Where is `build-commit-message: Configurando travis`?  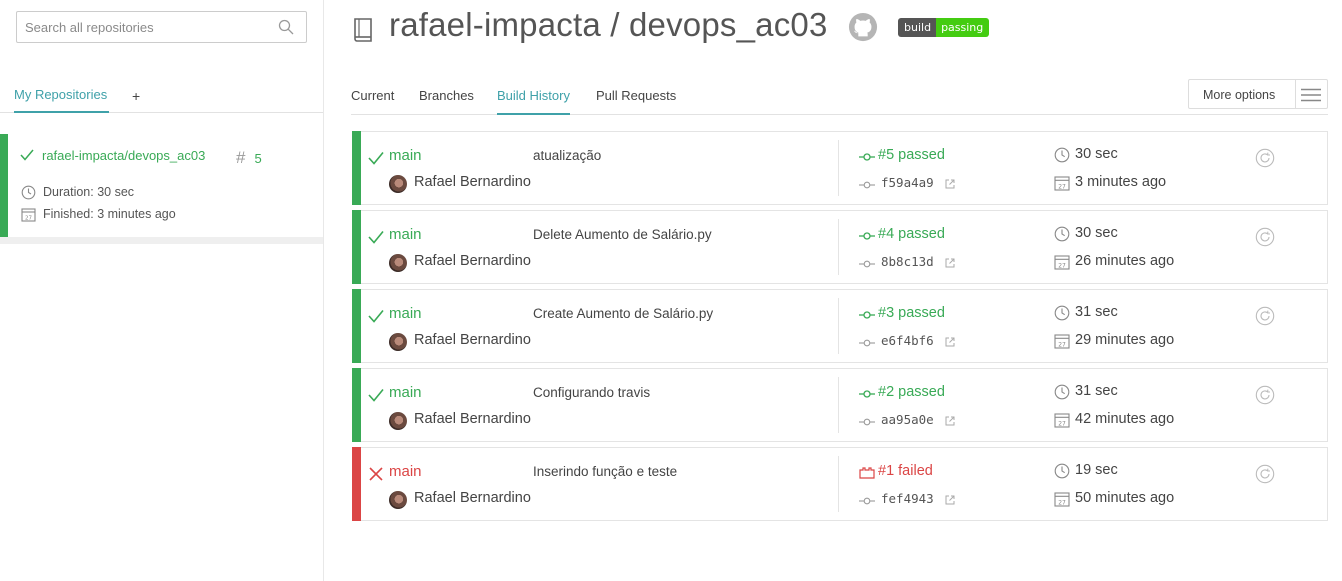 build-commit-message: Configurando travis is located at coordinates (592, 392).